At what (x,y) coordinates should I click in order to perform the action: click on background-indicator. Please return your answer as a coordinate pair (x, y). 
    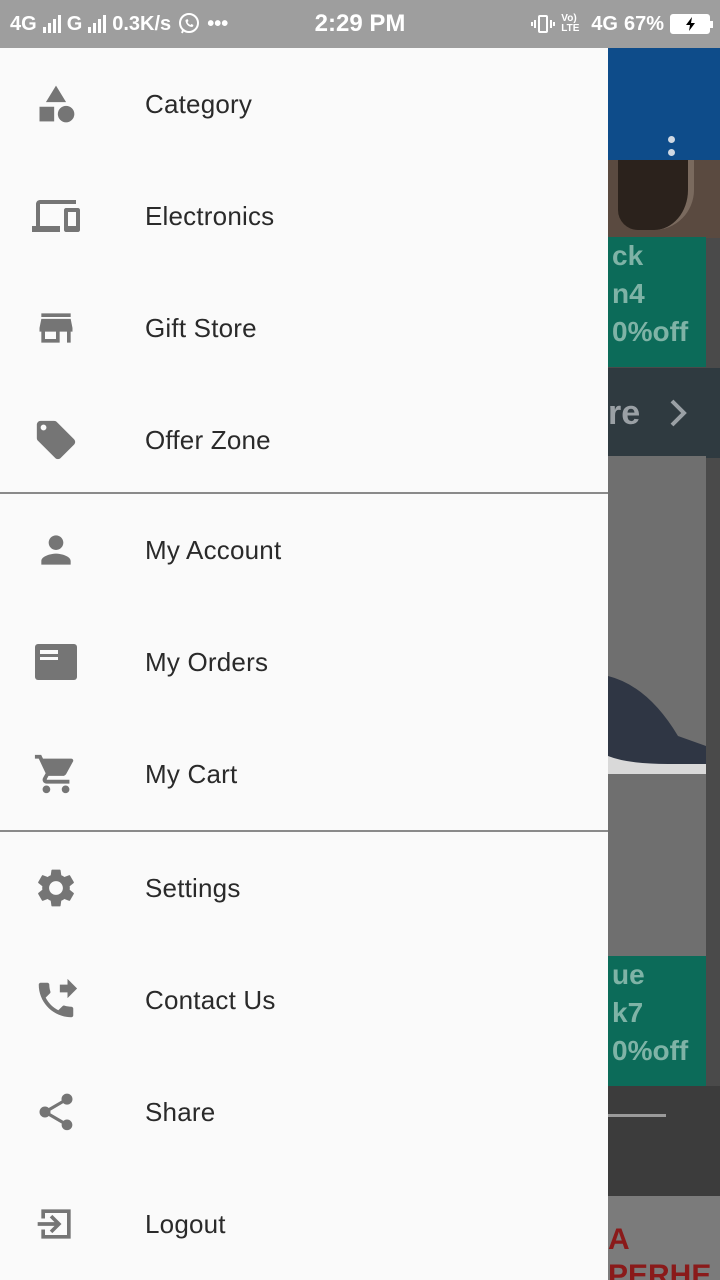
    Looking at the image, I should click on (637, 1115).